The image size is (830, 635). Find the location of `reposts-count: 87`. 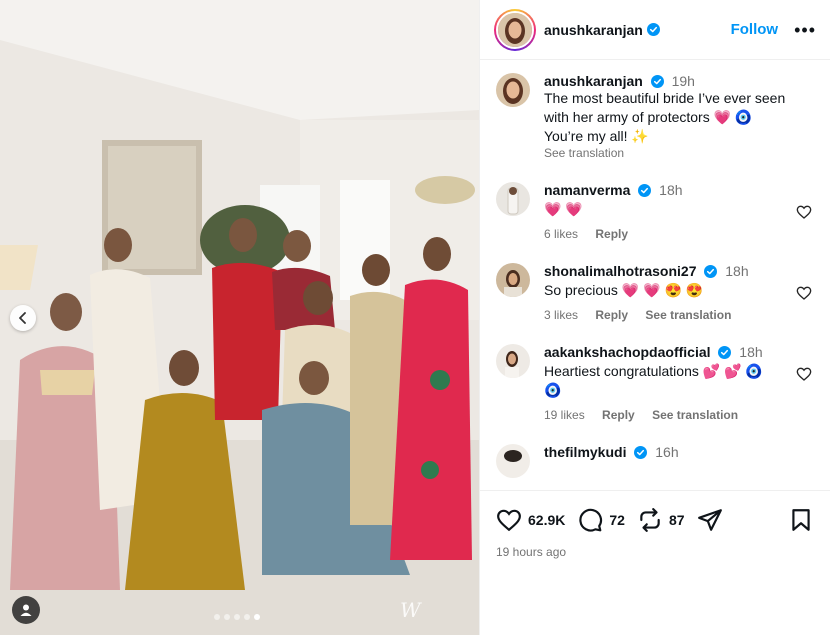

reposts-count: 87 is located at coordinates (677, 520).